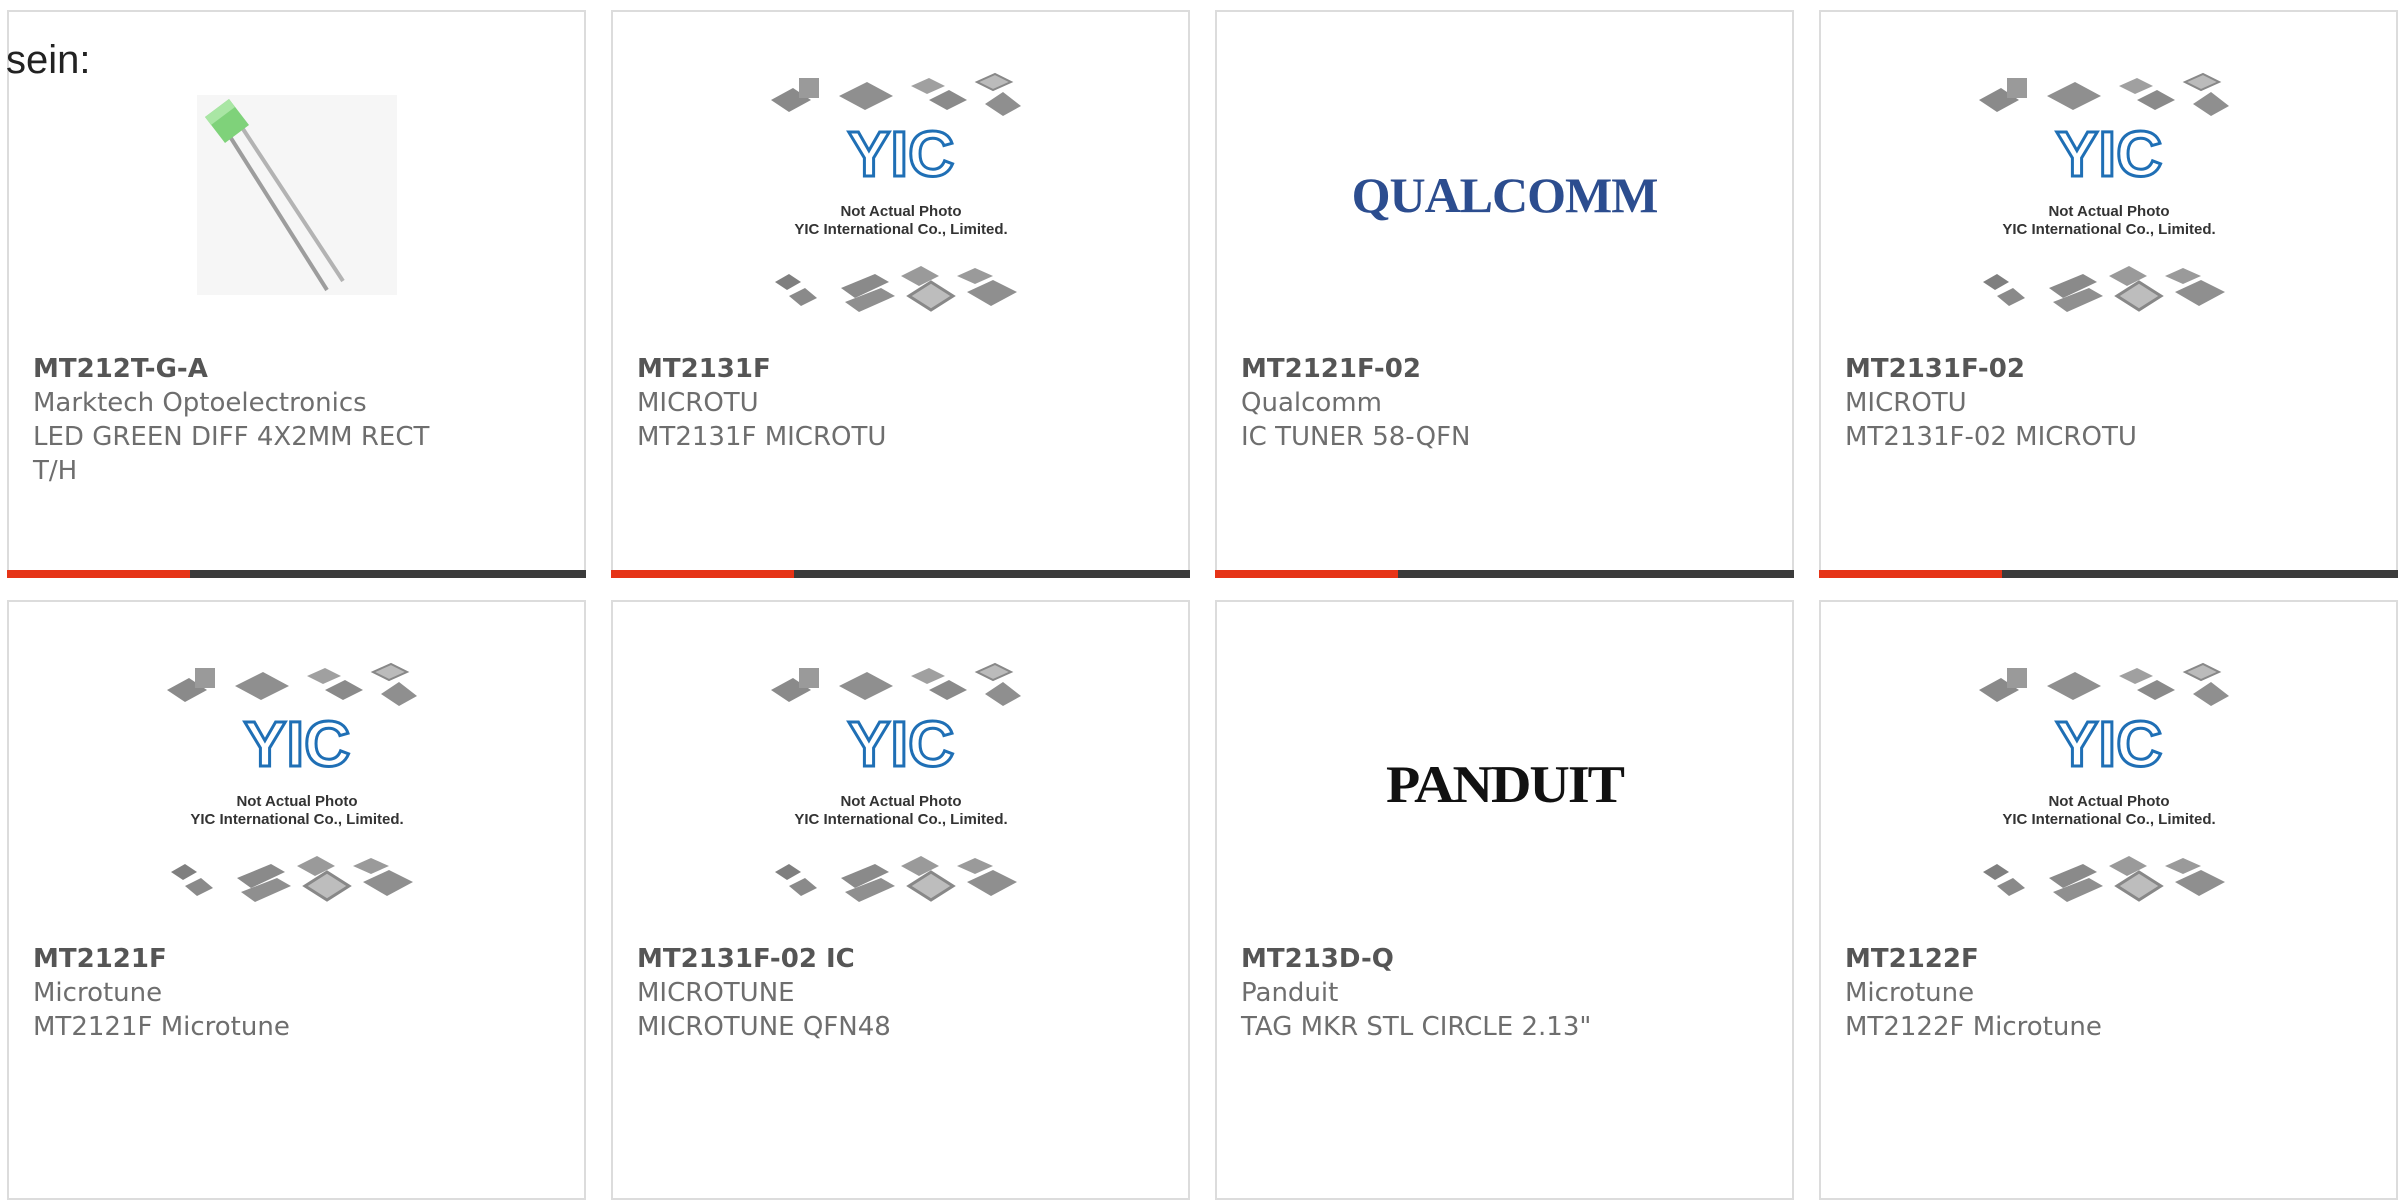 The image size is (2404, 1200). I want to click on product-image: PANDUIT, so click(1504, 784).